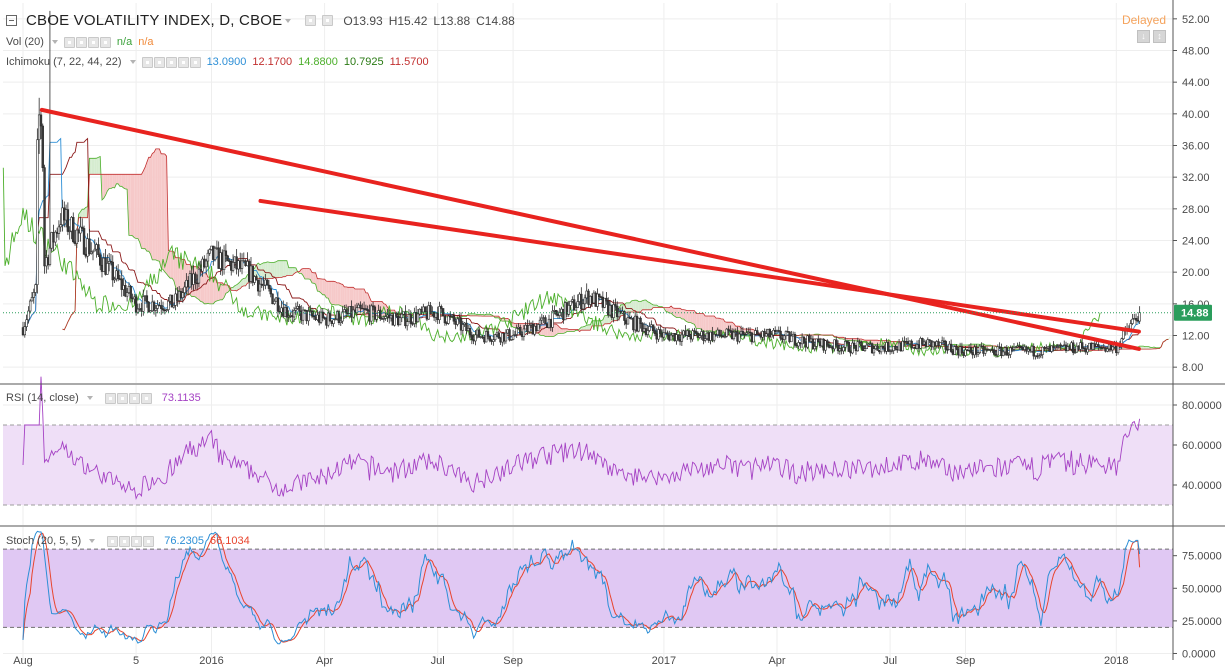 This screenshot has height=668, width=1225. What do you see at coordinates (226, 62) in the screenshot?
I see `ichimoku-tenkan-value: 13.0900` at bounding box center [226, 62].